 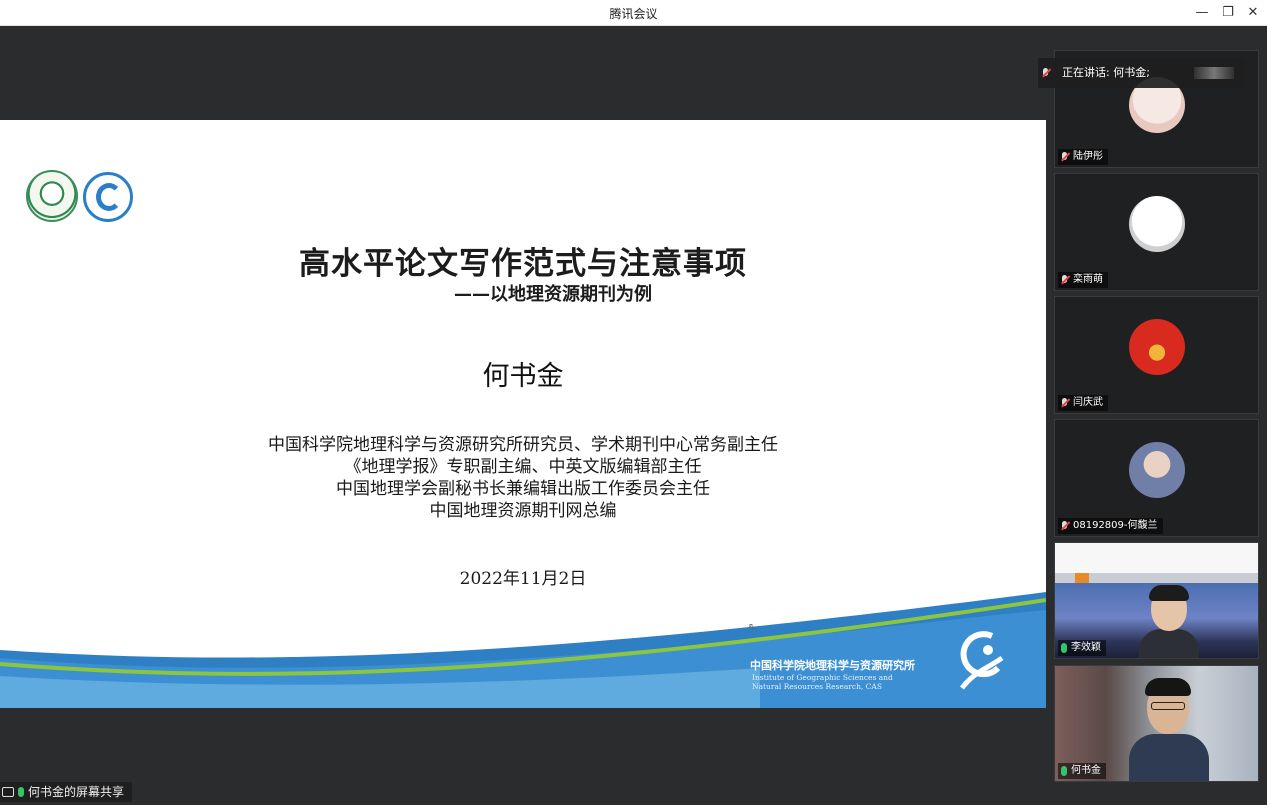 I want to click on participant-name: 陆伊彤, so click(x=1088, y=156).